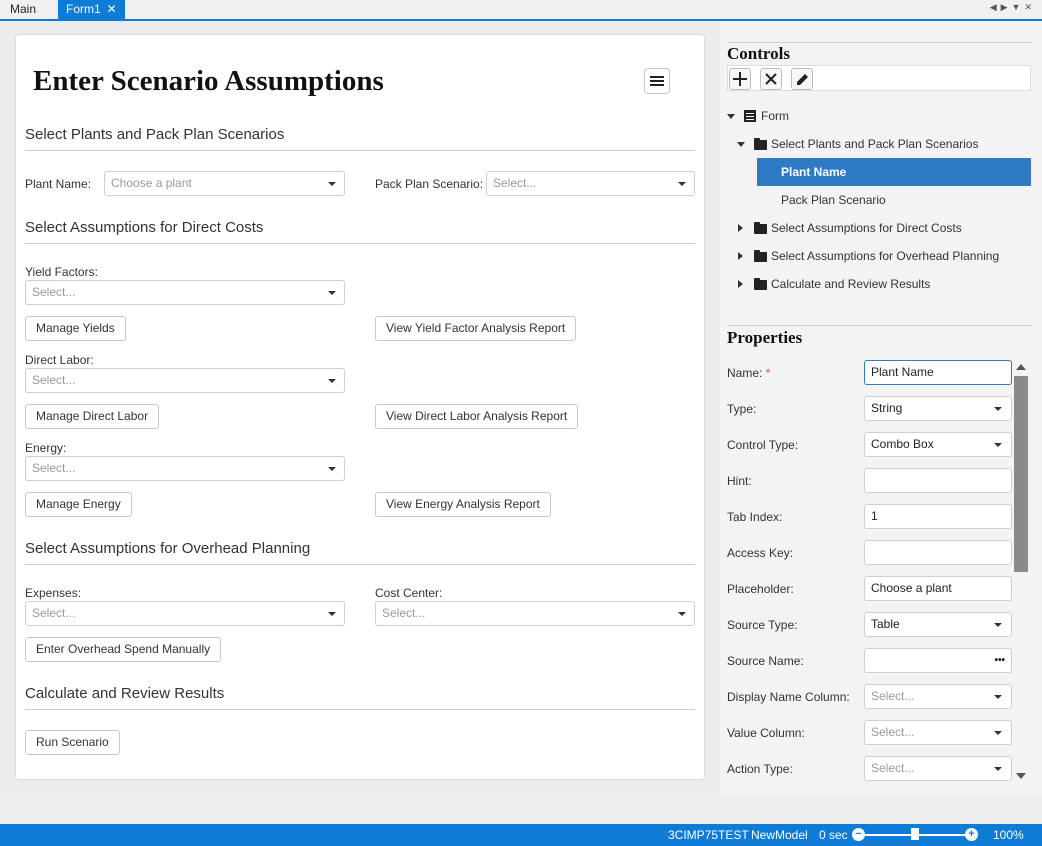 This screenshot has height=846, width=1042. I want to click on prop-access-key-input, so click(938, 552).